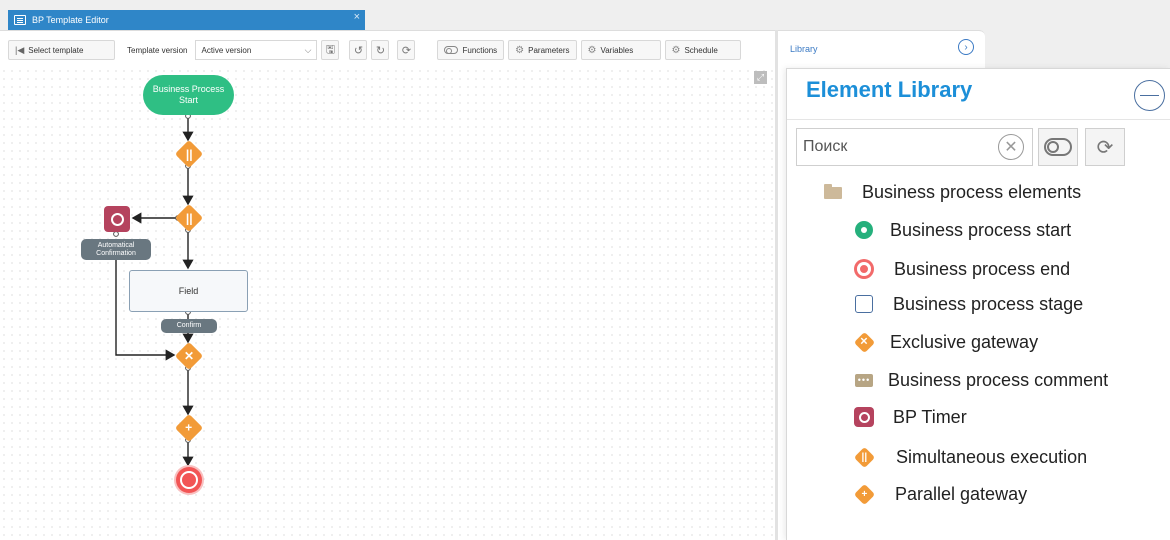  What do you see at coordinates (864, 494) in the screenshot?
I see `parallel-gateway-icon: +` at bounding box center [864, 494].